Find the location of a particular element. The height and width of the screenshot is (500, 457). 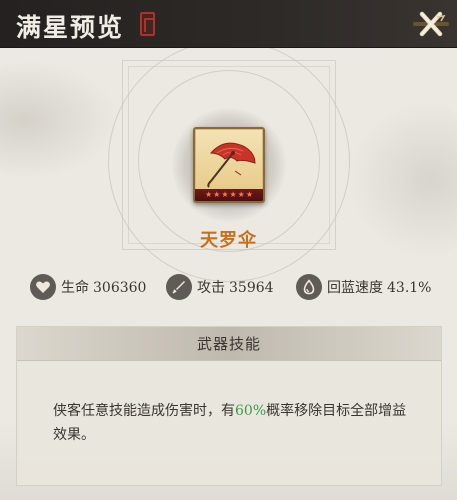

close-x-icon is located at coordinates (432, 24).